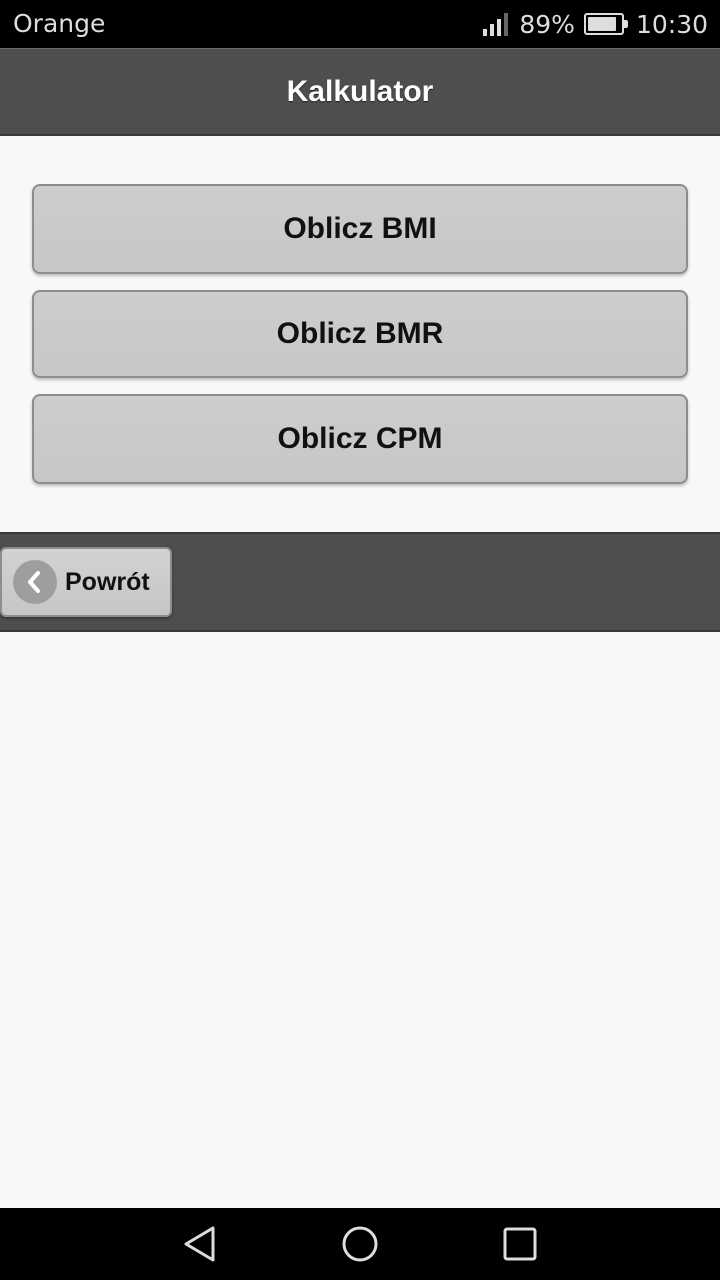 This screenshot has width=720, height=1280. What do you see at coordinates (35, 582) in the screenshot?
I see `chevron-left-icon` at bounding box center [35, 582].